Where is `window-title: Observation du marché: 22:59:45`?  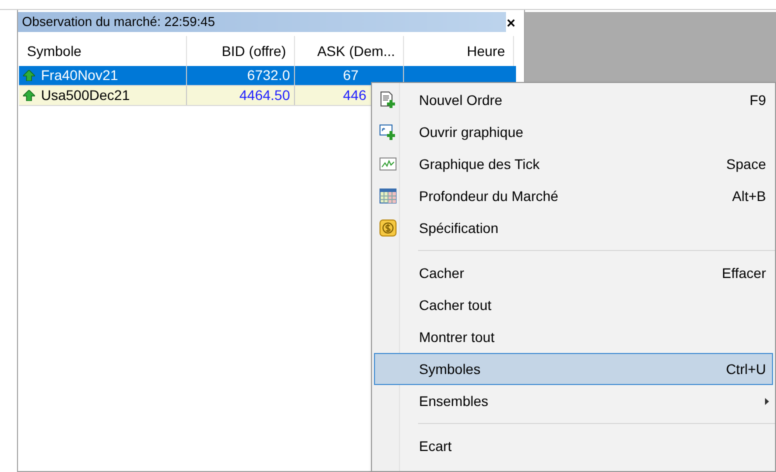
window-title: Observation du marché: 22:59:45 is located at coordinates (118, 22).